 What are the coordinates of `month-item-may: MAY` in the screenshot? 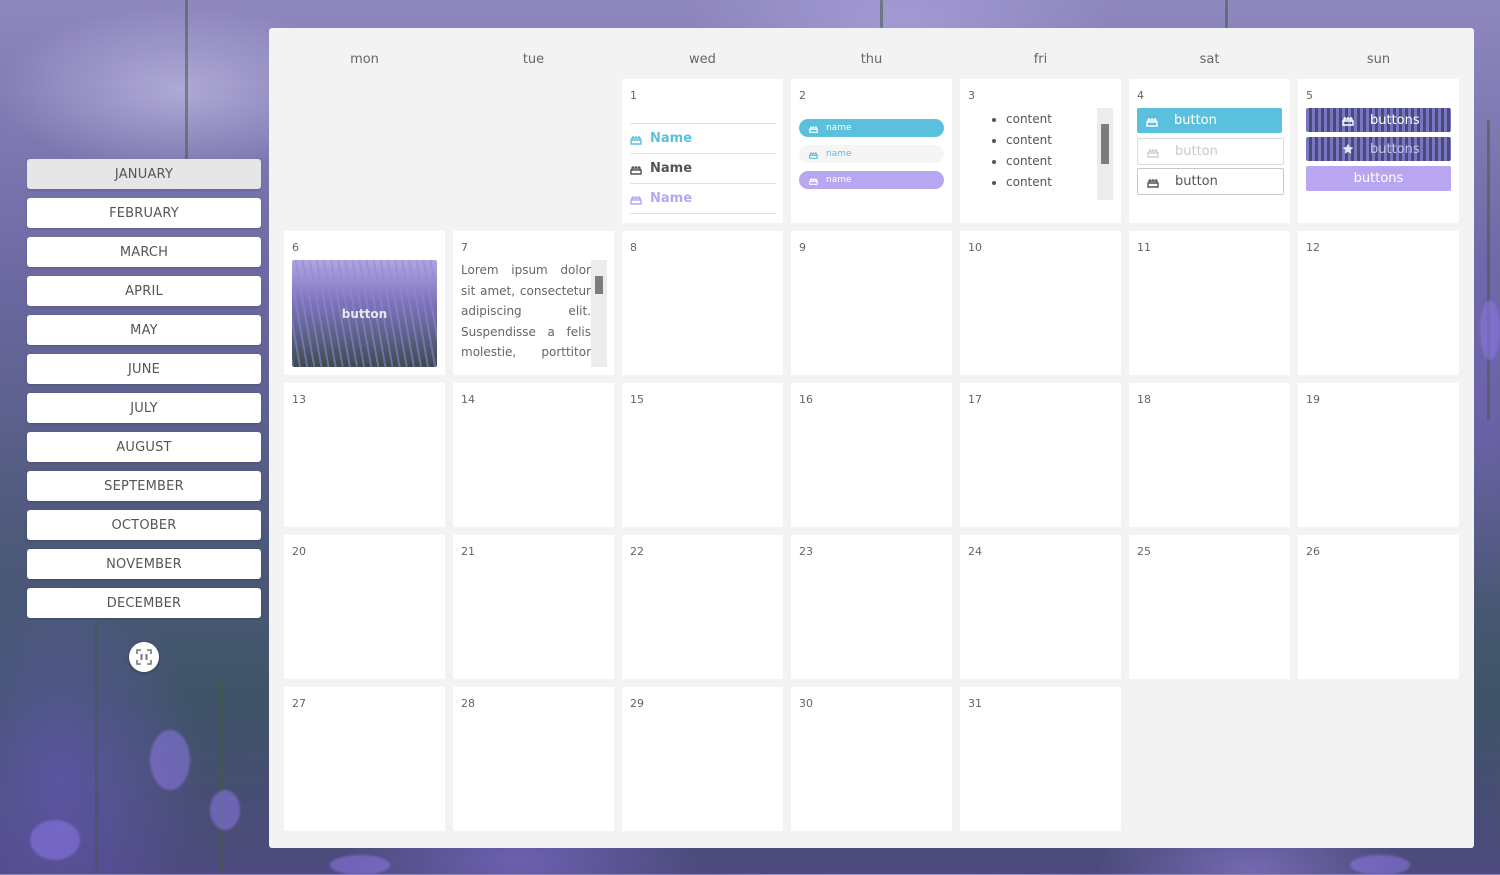 It's located at (144, 330).